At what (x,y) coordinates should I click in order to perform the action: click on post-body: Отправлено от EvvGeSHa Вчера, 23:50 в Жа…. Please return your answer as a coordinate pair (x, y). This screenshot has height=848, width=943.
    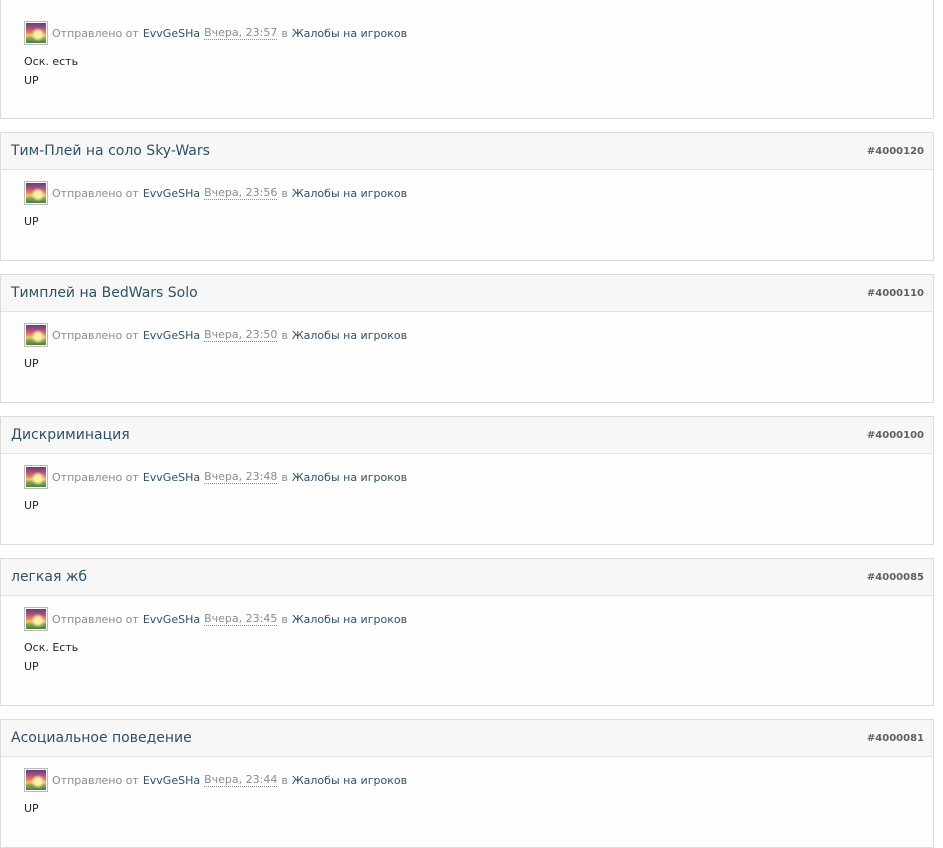
    Looking at the image, I should click on (467, 342).